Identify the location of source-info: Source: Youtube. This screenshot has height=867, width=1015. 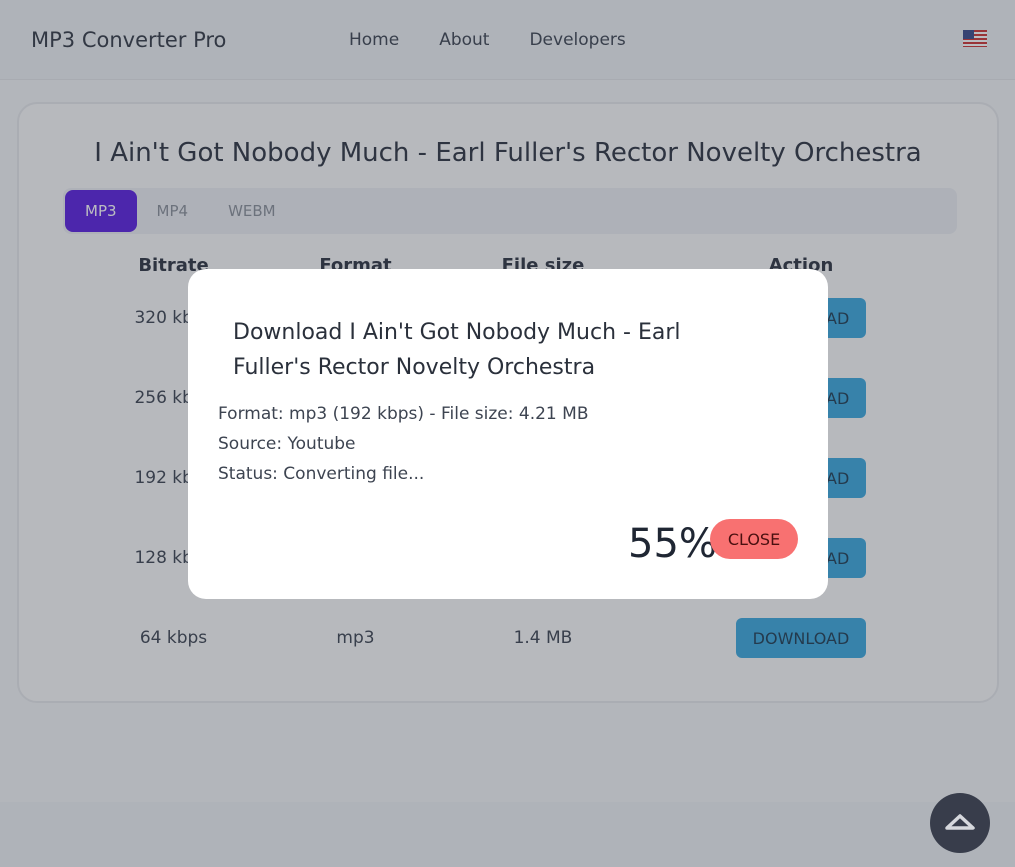
(287, 444).